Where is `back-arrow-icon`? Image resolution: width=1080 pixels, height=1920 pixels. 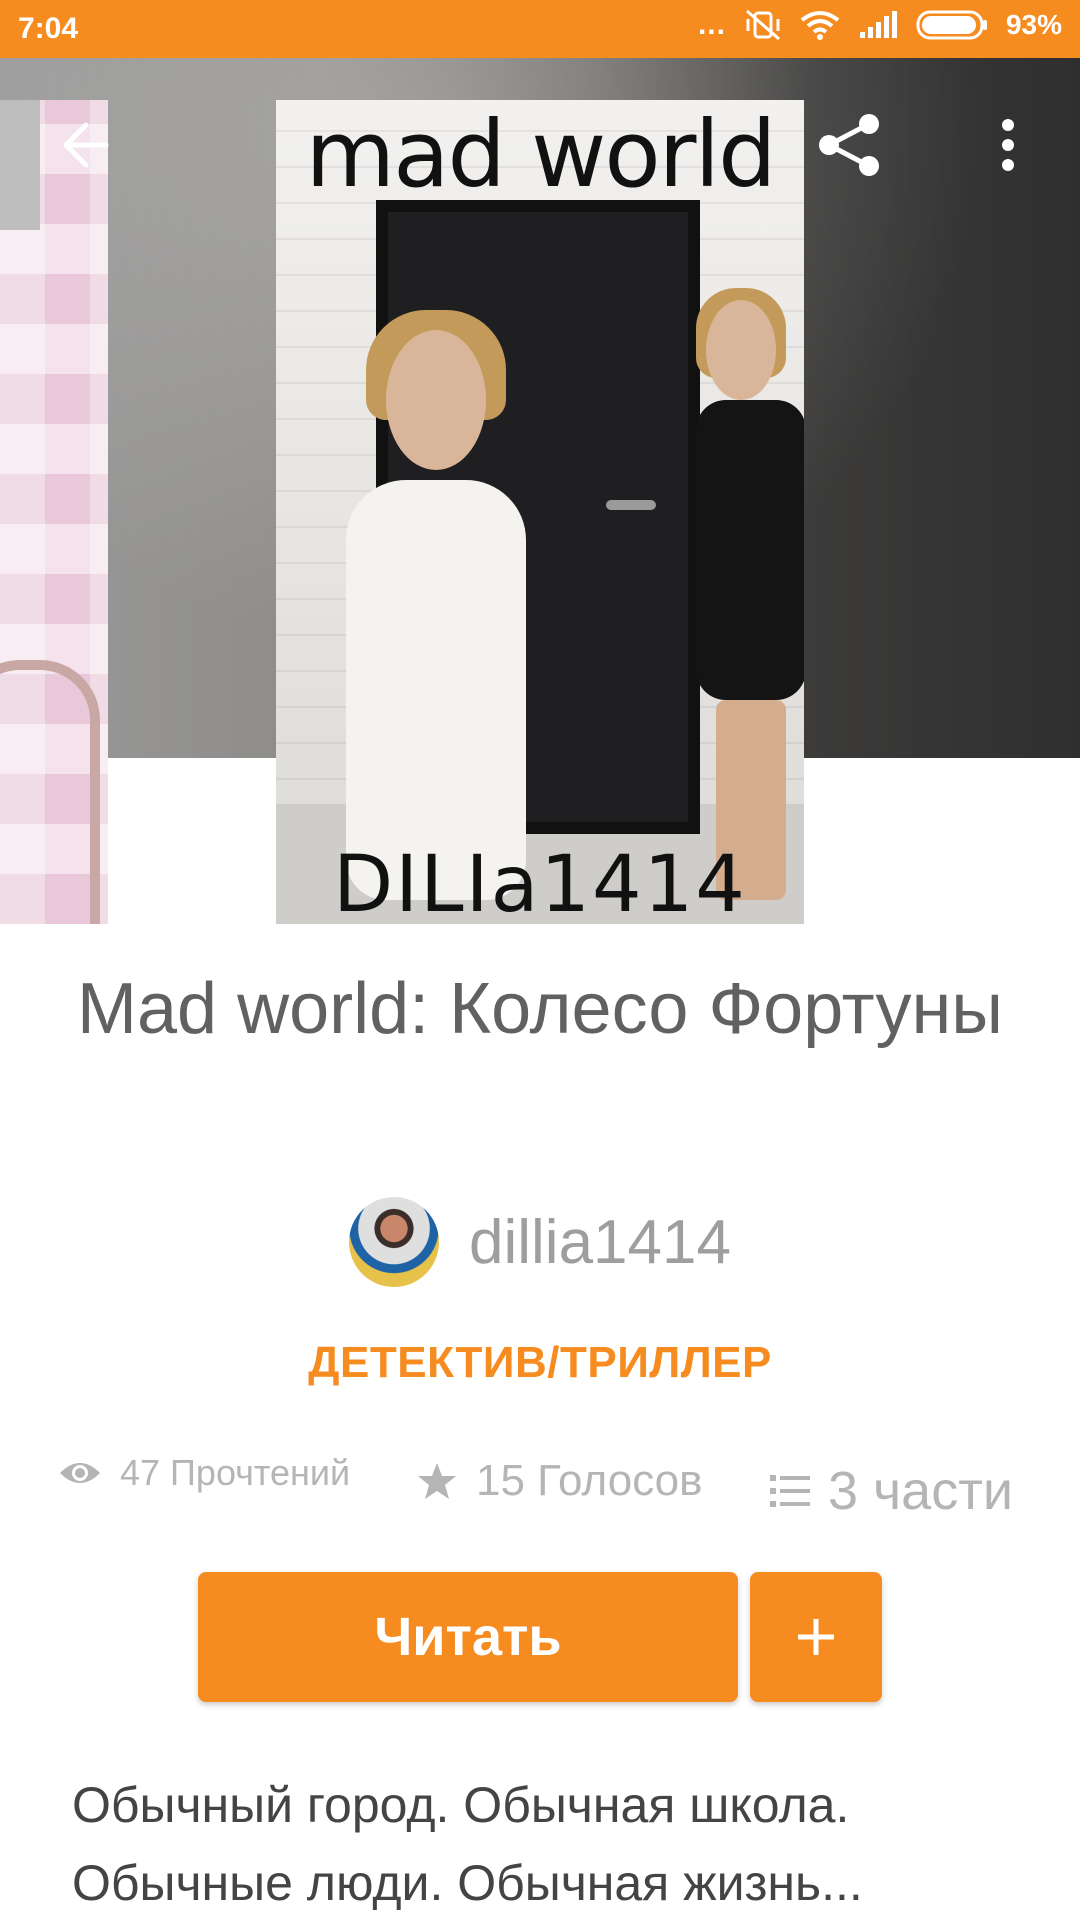 back-arrow-icon is located at coordinates (86, 145).